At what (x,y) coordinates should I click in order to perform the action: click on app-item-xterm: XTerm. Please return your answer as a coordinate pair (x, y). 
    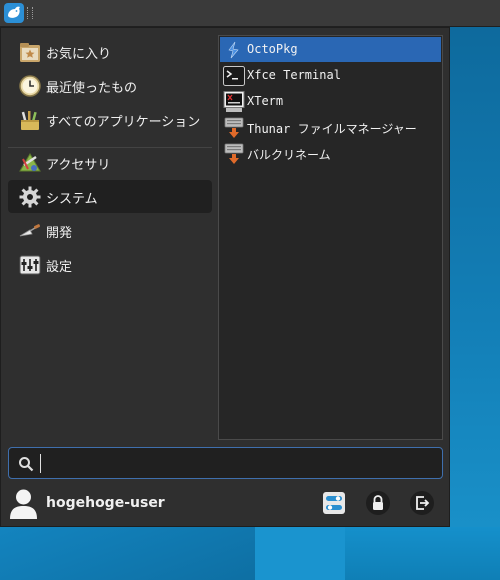
    Looking at the image, I should click on (330, 101).